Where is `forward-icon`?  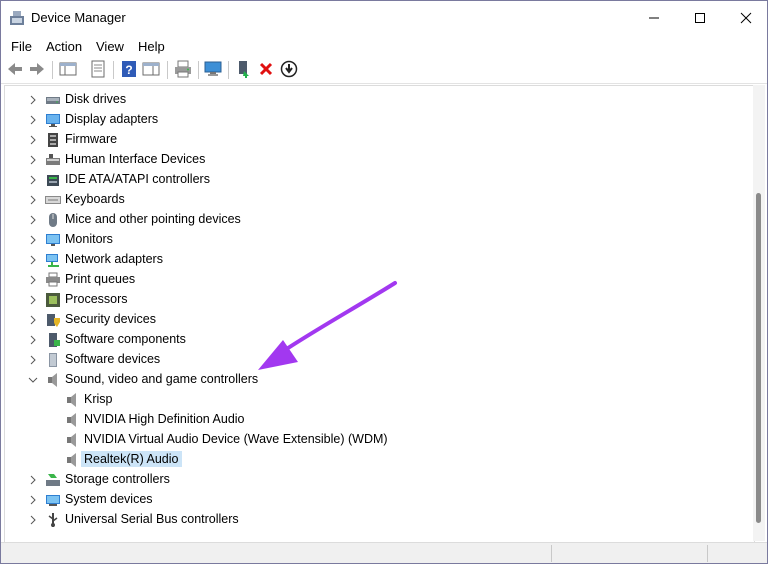
forward-icon is located at coordinates (37, 69).